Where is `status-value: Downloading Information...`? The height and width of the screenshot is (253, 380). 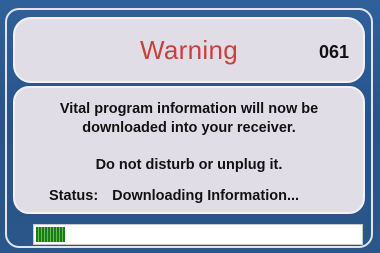 status-value: Downloading Information... is located at coordinates (206, 196).